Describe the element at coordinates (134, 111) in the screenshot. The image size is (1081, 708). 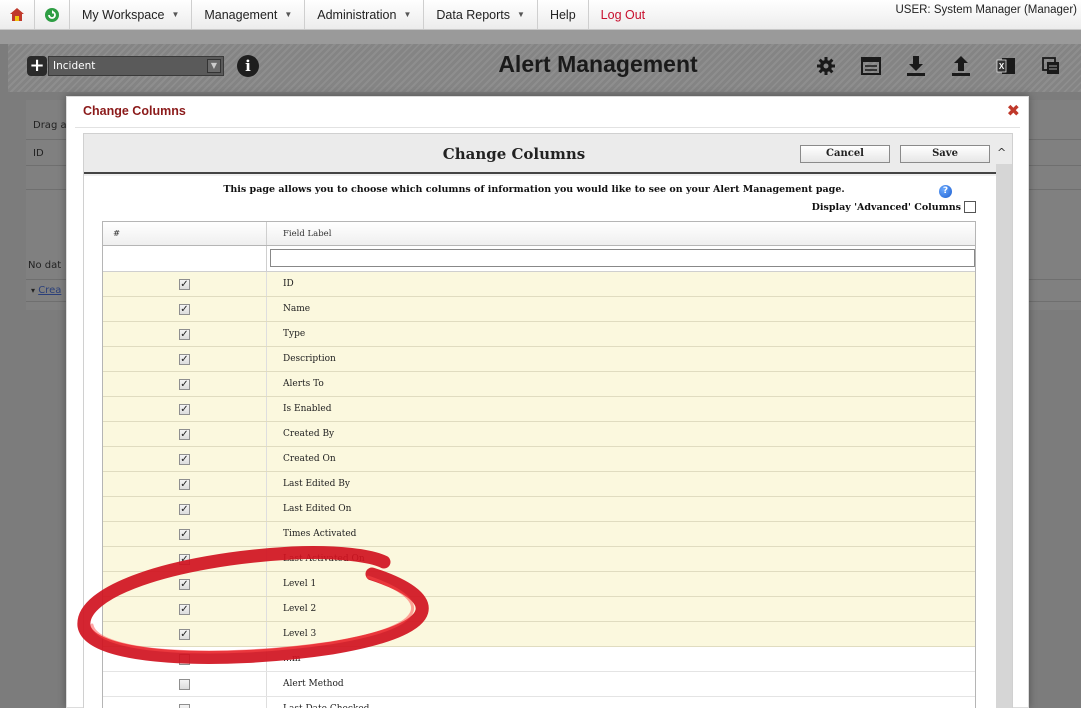
I see `dialog-title: Change Columns` at that location.